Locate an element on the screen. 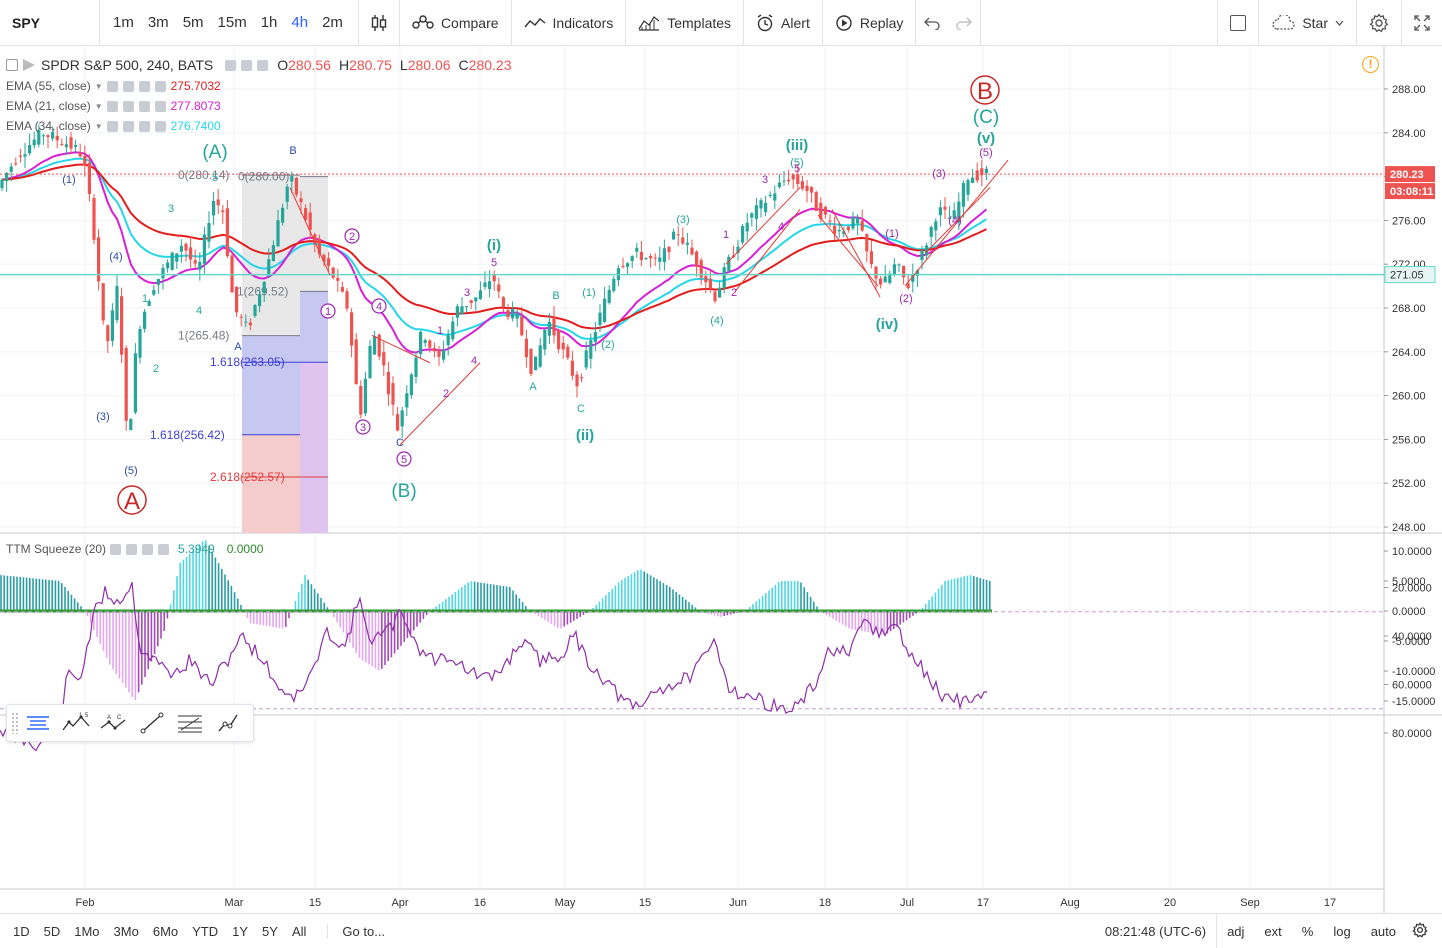 Image resolution: width=1442 pixels, height=948 pixels. chart-style-button is located at coordinates (379, 23).